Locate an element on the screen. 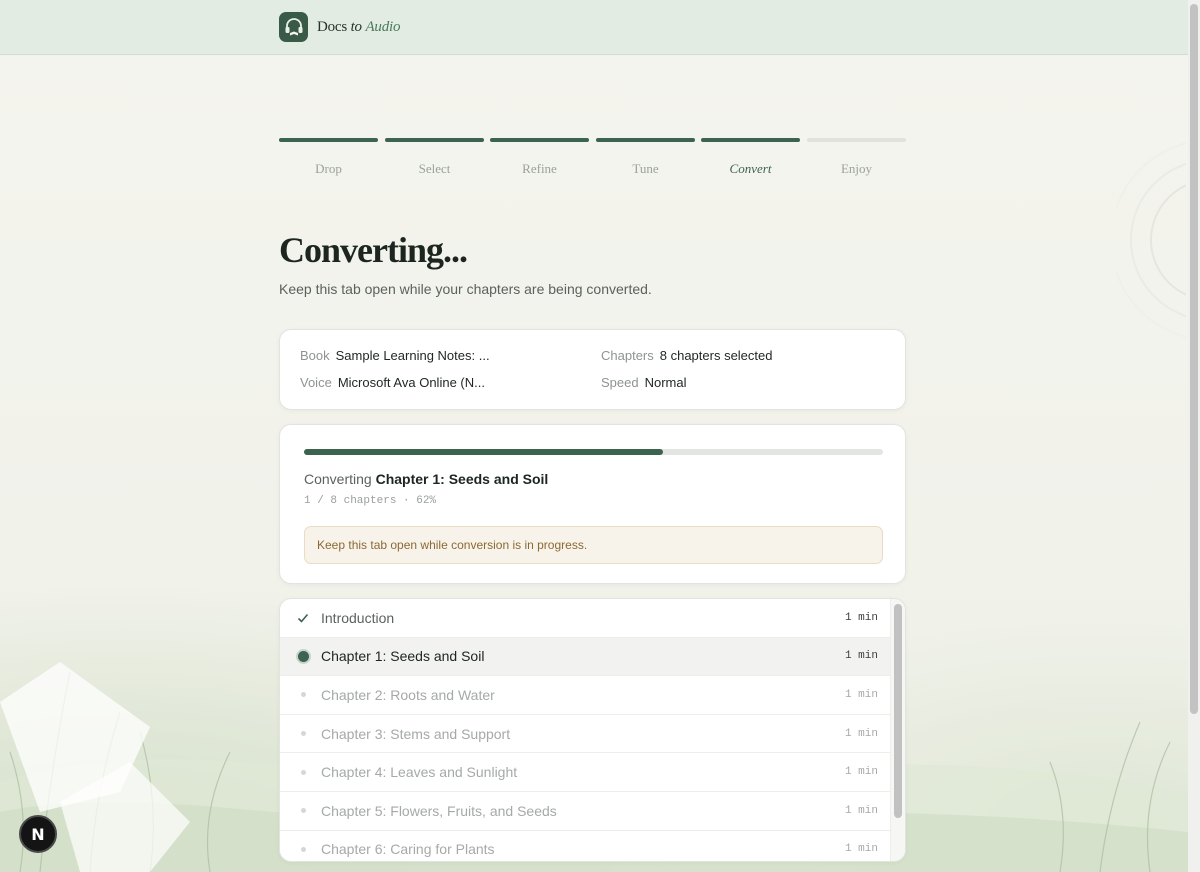 This screenshot has height=872, width=1200. chapter-list-scrollbar is located at coordinates (897, 730).